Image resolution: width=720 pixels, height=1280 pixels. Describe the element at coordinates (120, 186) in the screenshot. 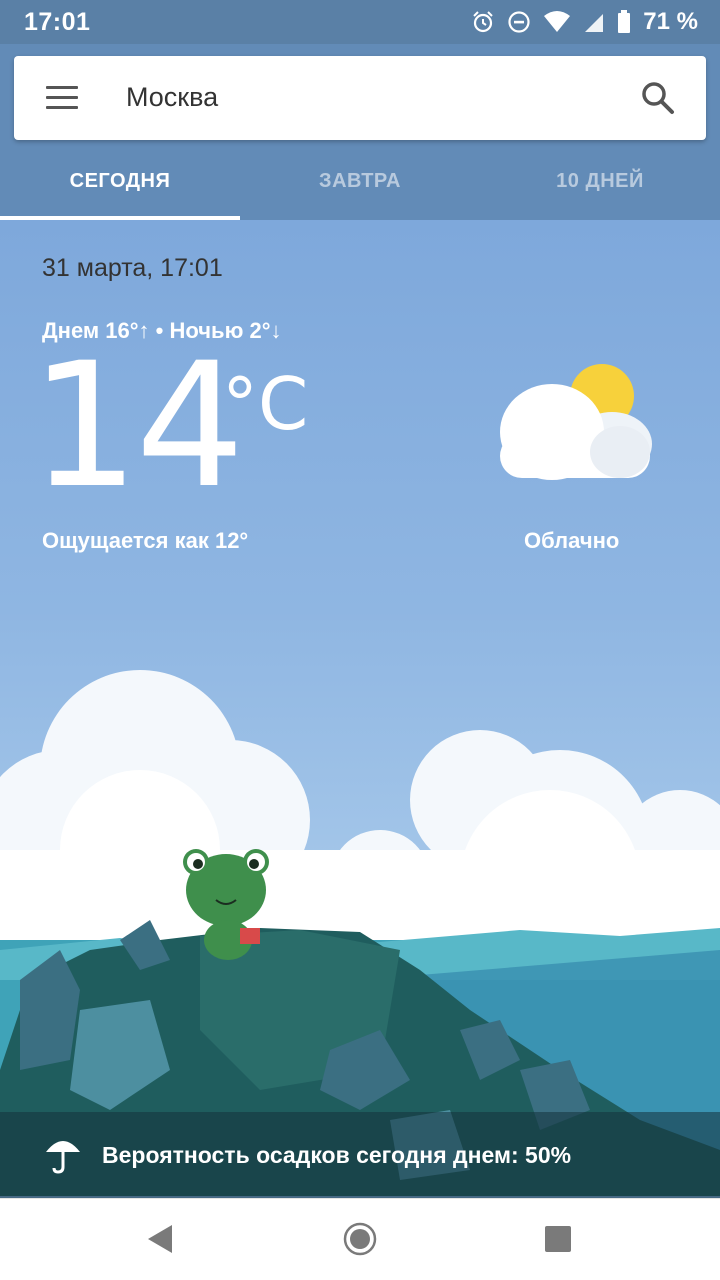

I see `tab-today: СЕГОДНЯ` at that location.